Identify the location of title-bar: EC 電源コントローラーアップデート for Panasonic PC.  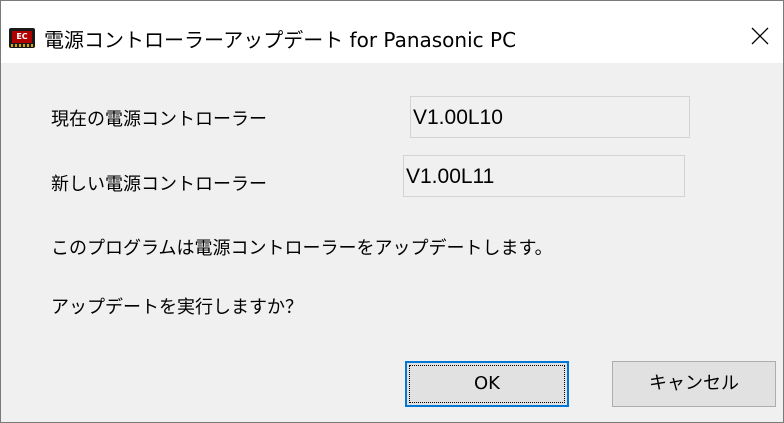
(392, 32).